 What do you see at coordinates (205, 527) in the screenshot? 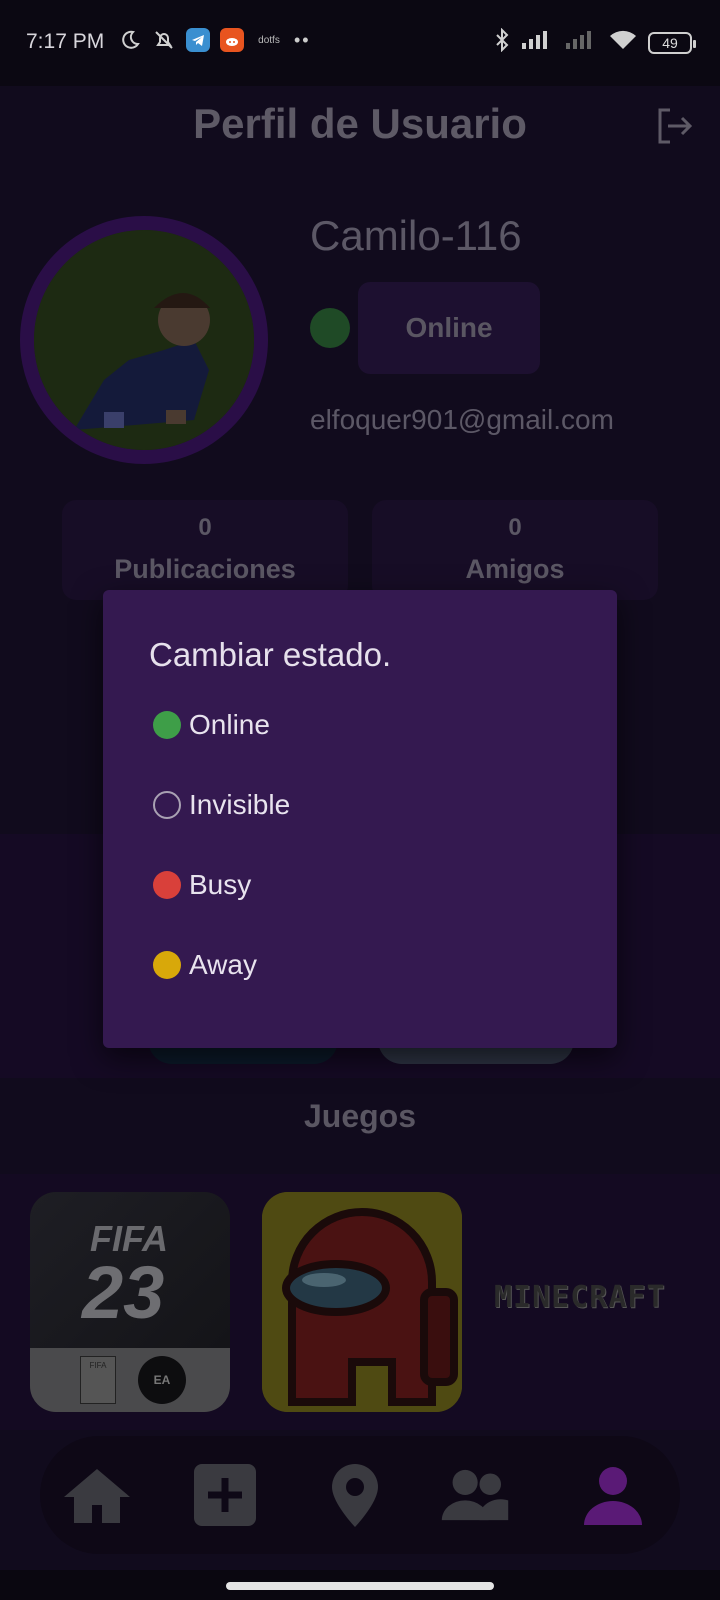
I see `stat-posts-value: 0` at bounding box center [205, 527].